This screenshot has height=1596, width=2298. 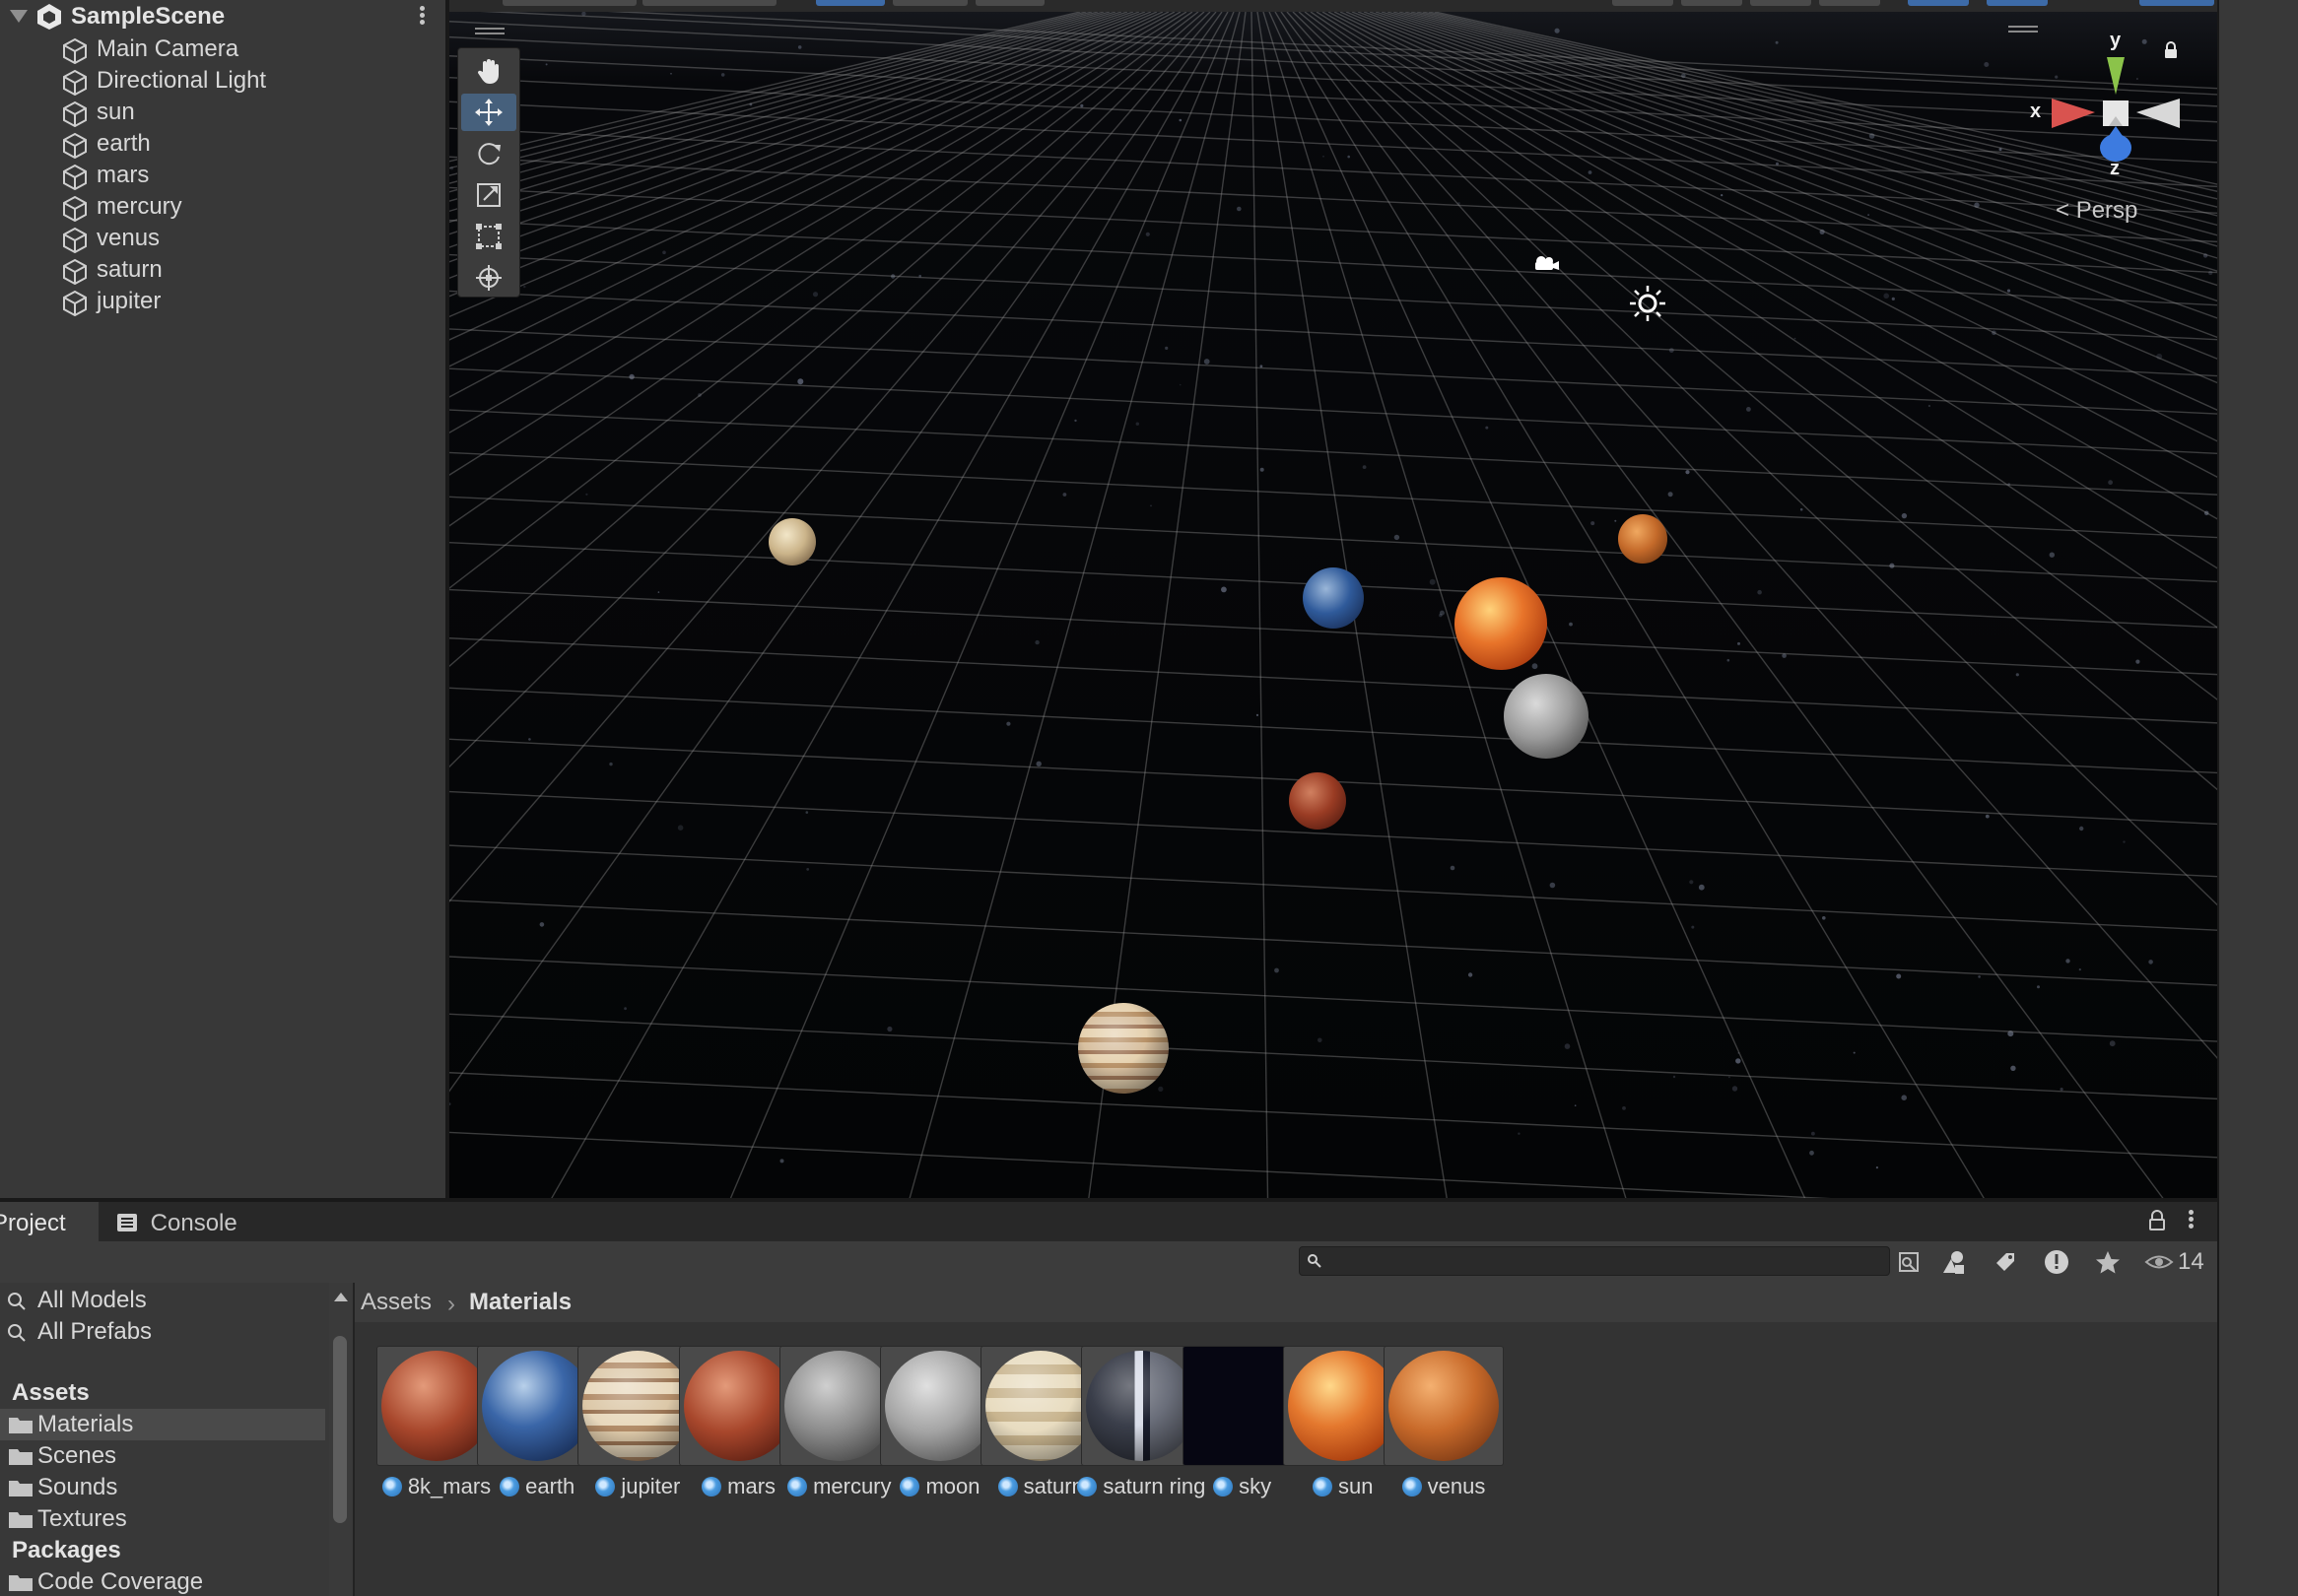 I want to click on toolbar-drag-handle, so click(x=490, y=32).